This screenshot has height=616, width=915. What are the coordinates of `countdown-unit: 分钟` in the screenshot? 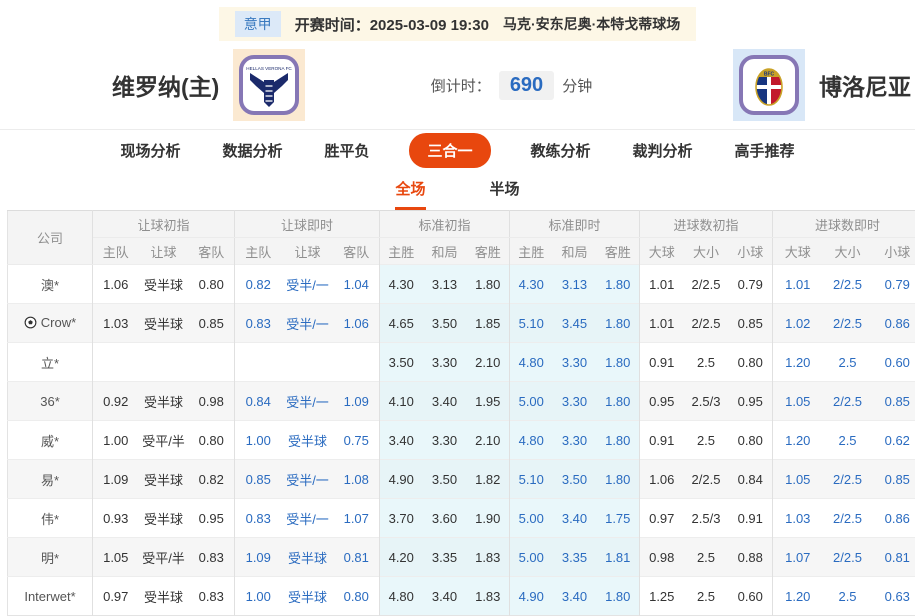 It's located at (577, 85).